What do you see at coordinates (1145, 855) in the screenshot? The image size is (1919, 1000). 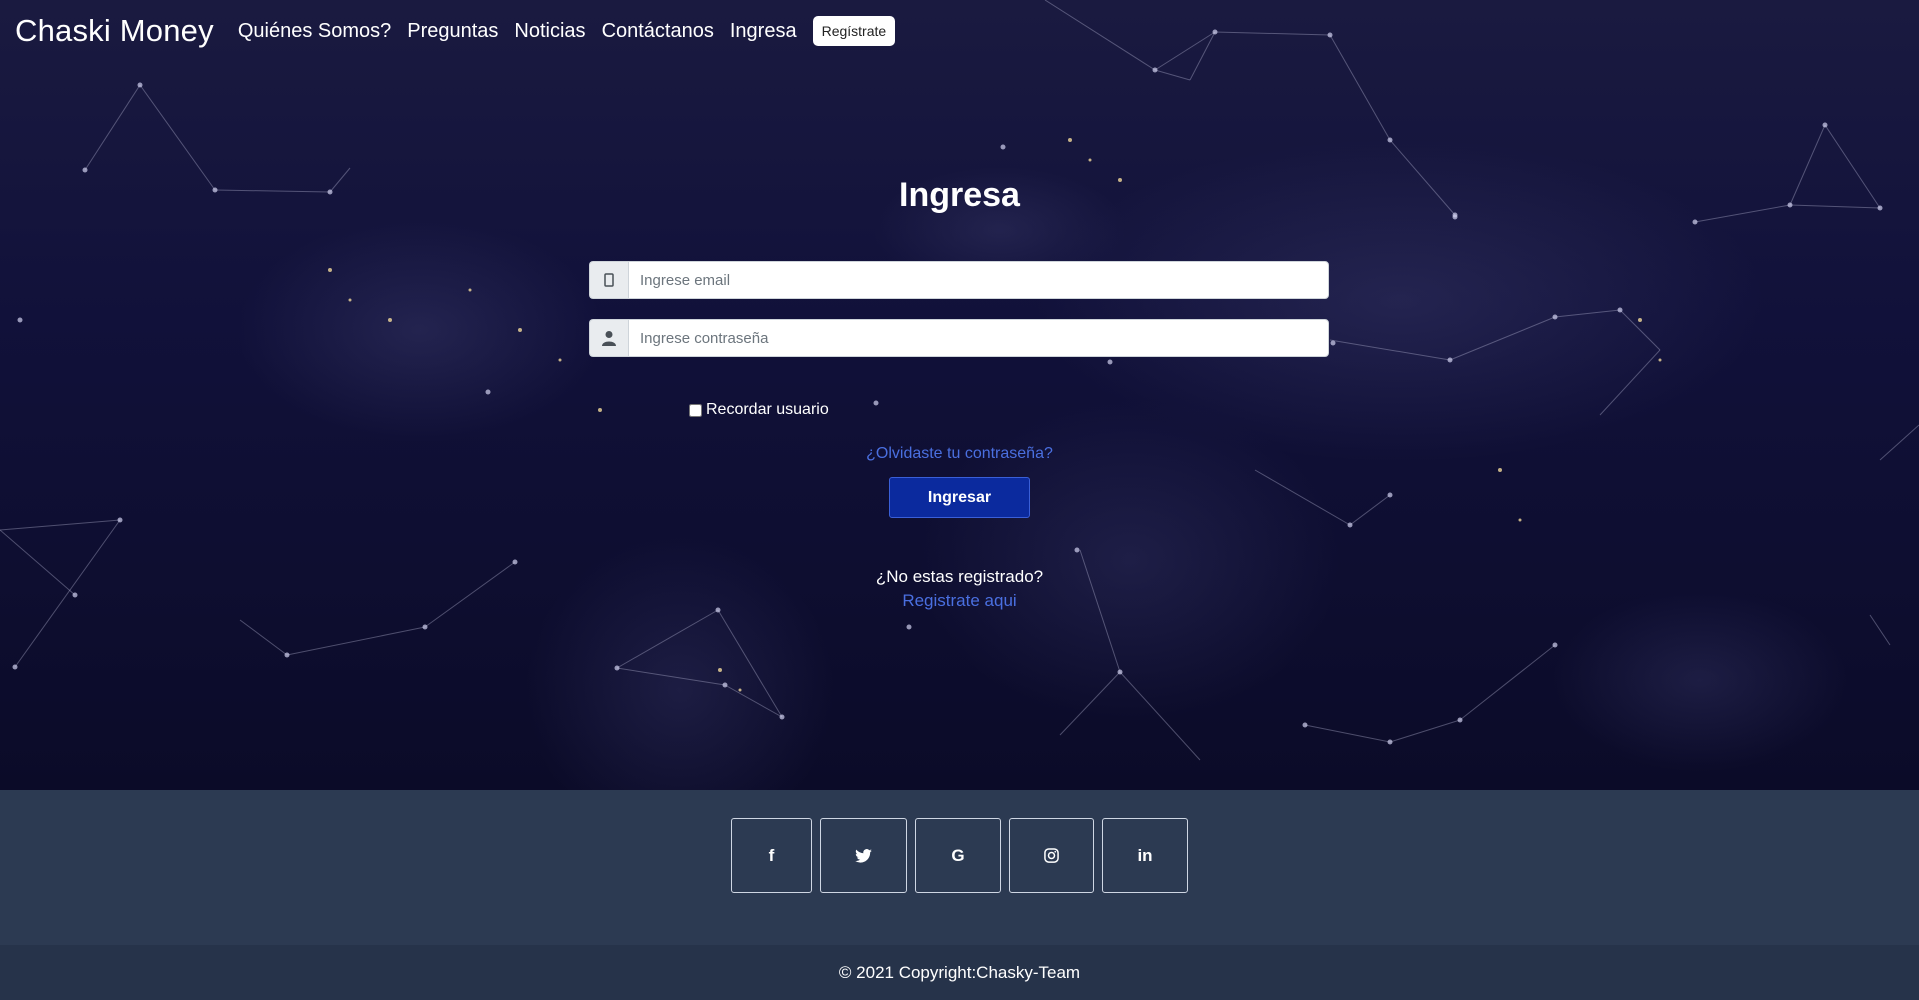 I see `linkedin-icon: in` at bounding box center [1145, 855].